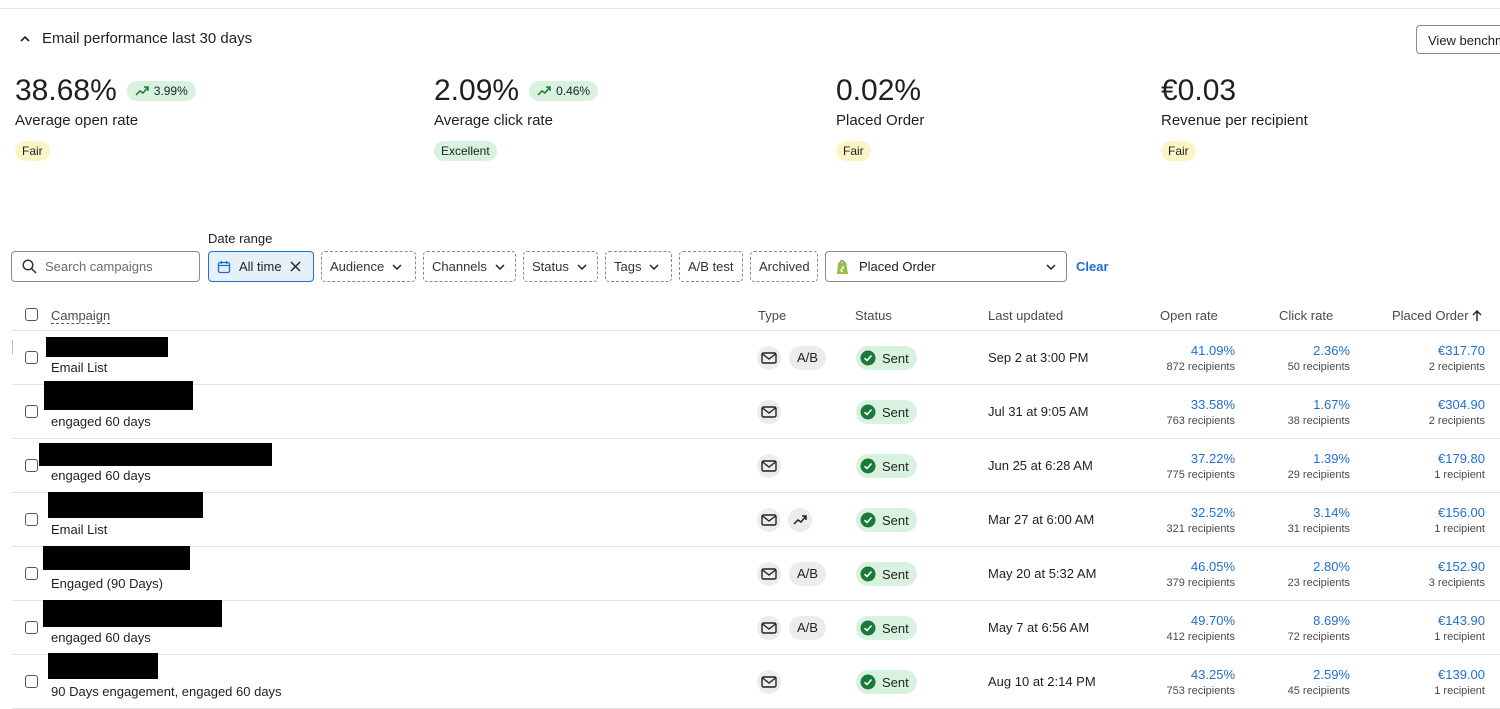 This screenshot has height=709, width=1500. Describe the element at coordinates (1290, 566) in the screenshot. I see `click-rate-value: 2.80%` at that location.